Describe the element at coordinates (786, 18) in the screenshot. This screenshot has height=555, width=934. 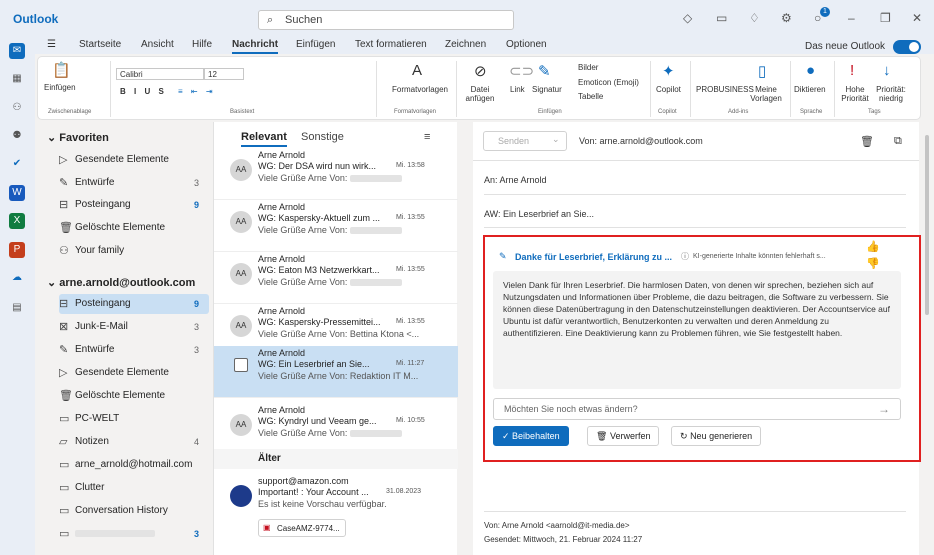
I see `gear-icon: ⚙` at that location.